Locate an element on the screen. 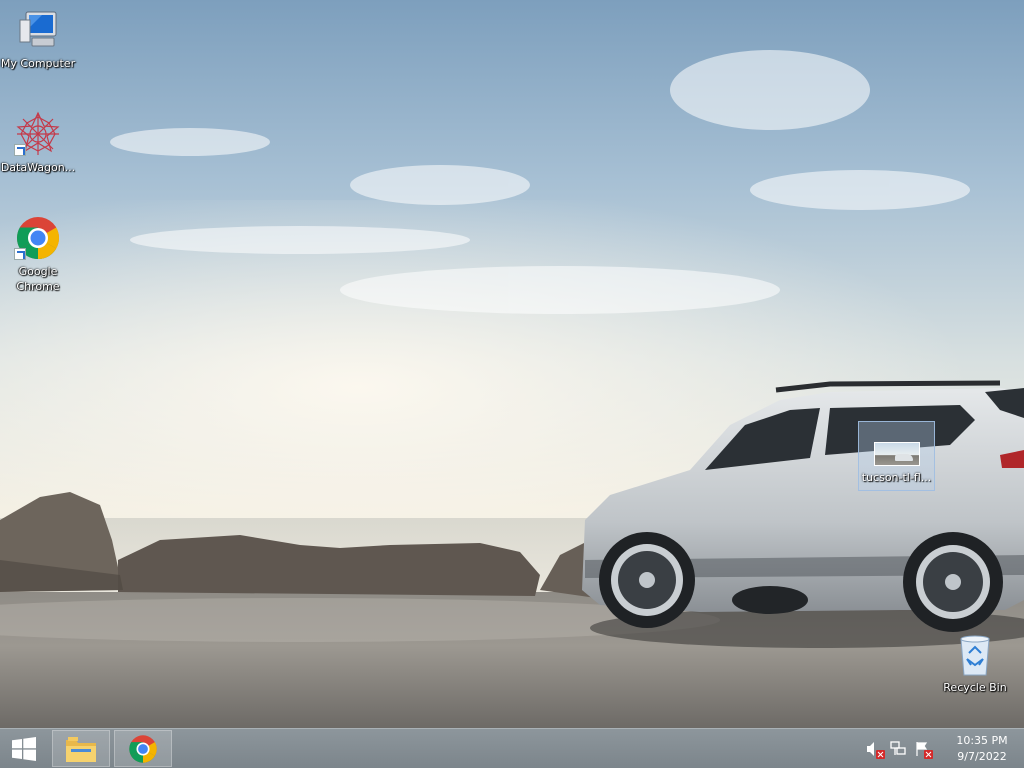 This screenshot has height=768, width=1024. clock-date: 9/7/2022 is located at coordinates (982, 756).